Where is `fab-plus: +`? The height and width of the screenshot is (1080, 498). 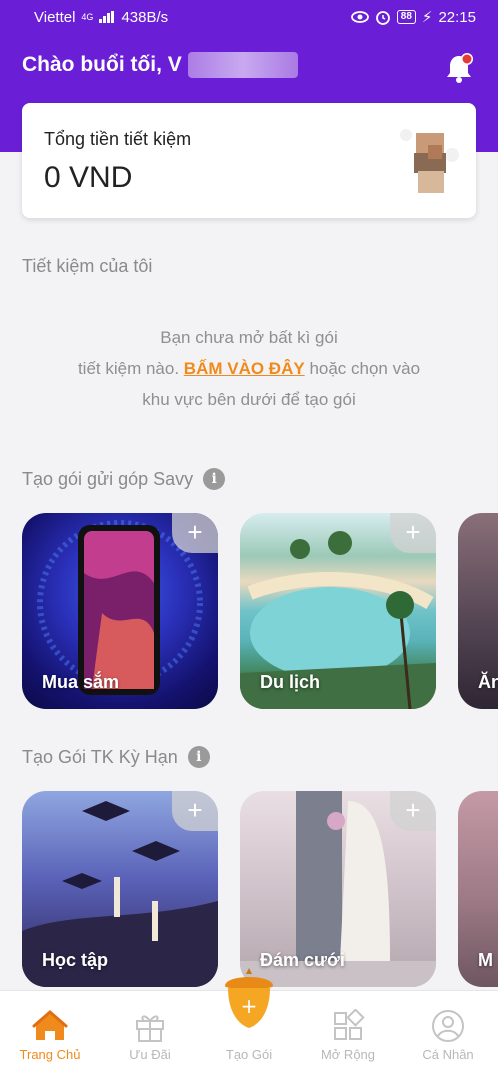
fab-plus: + is located at coordinates (249, 1006).